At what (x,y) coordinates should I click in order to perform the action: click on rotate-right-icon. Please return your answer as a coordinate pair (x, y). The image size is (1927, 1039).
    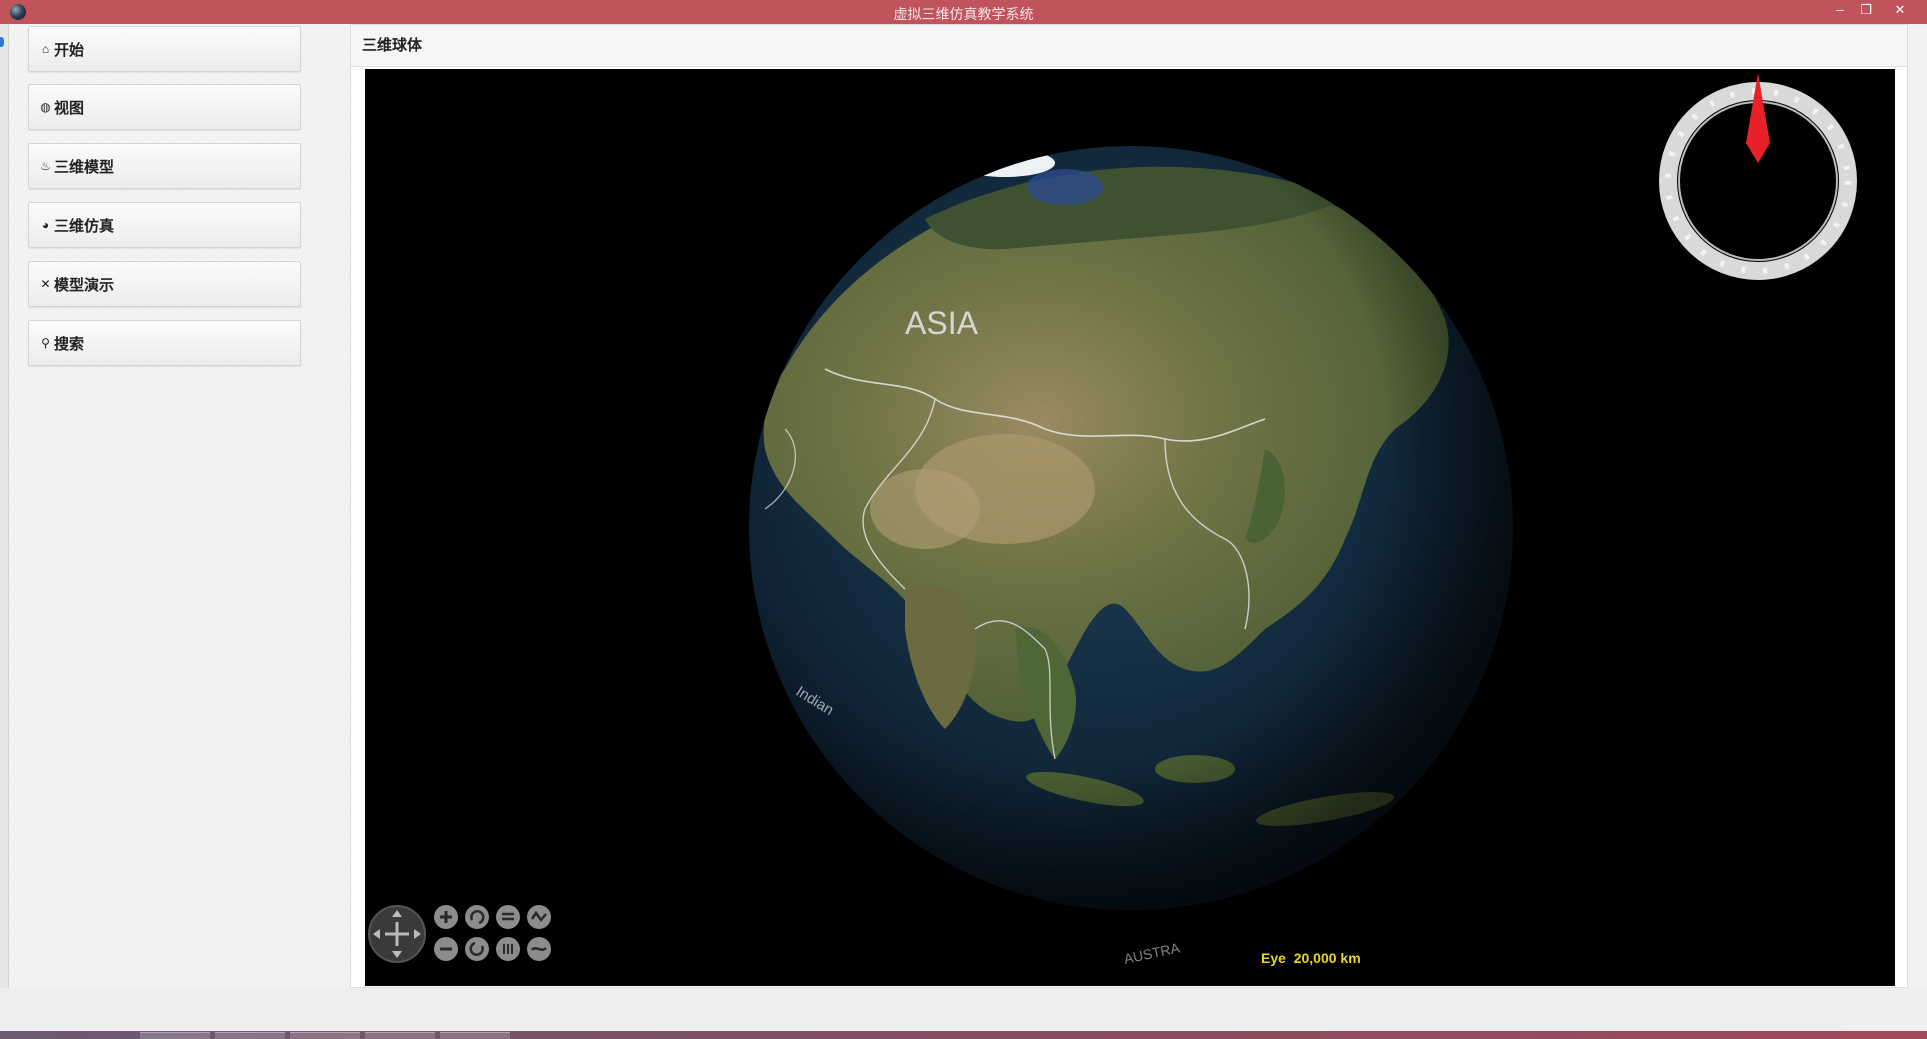
    Looking at the image, I should click on (477, 949).